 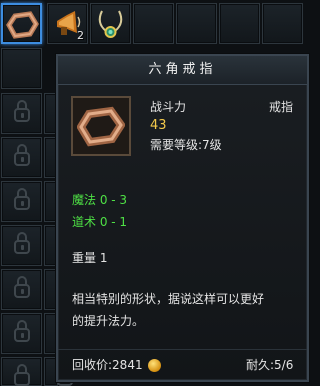 What do you see at coordinates (168, 299) in the screenshot?
I see `description-line-1: 相当特别的形状，据说这样可以更好` at bounding box center [168, 299].